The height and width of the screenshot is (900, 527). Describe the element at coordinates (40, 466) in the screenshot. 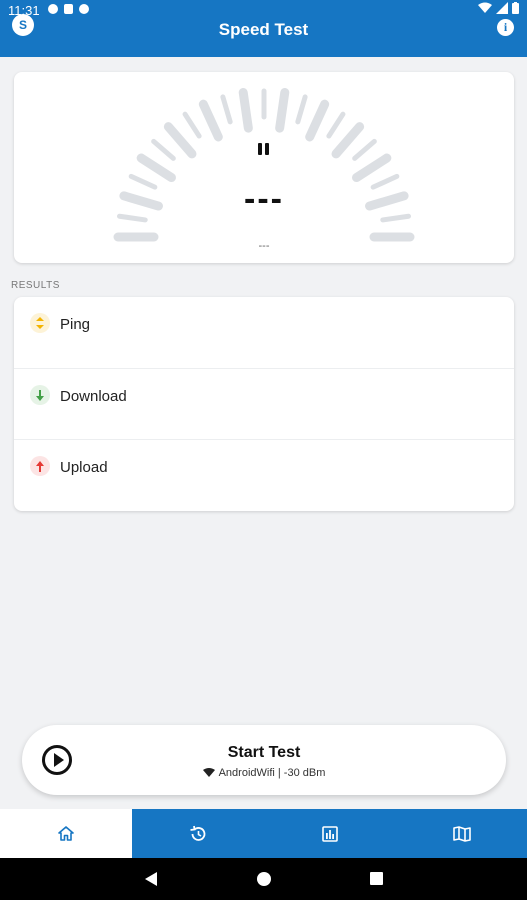

I see `upload-arrow-icon` at that location.